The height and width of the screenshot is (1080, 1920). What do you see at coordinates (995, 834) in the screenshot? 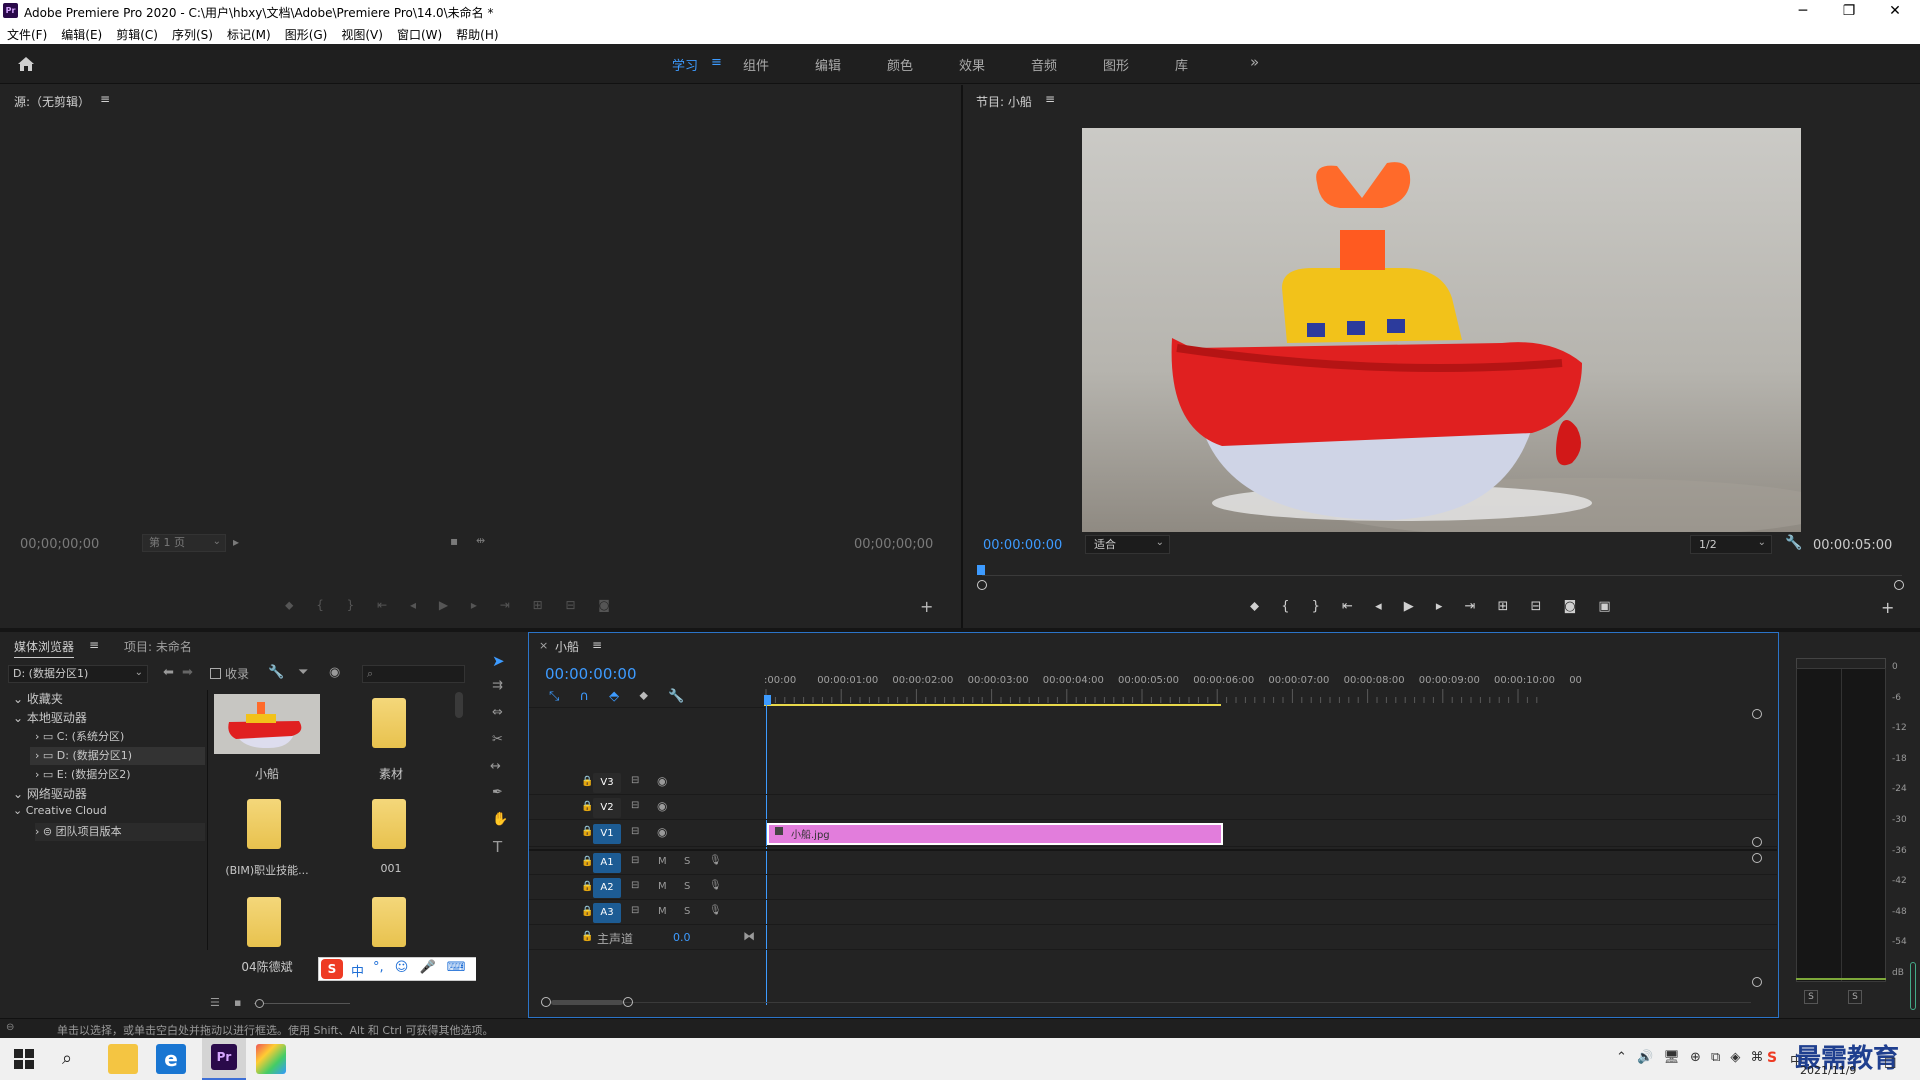
I see `video-clip: 小船.jpg` at bounding box center [995, 834].